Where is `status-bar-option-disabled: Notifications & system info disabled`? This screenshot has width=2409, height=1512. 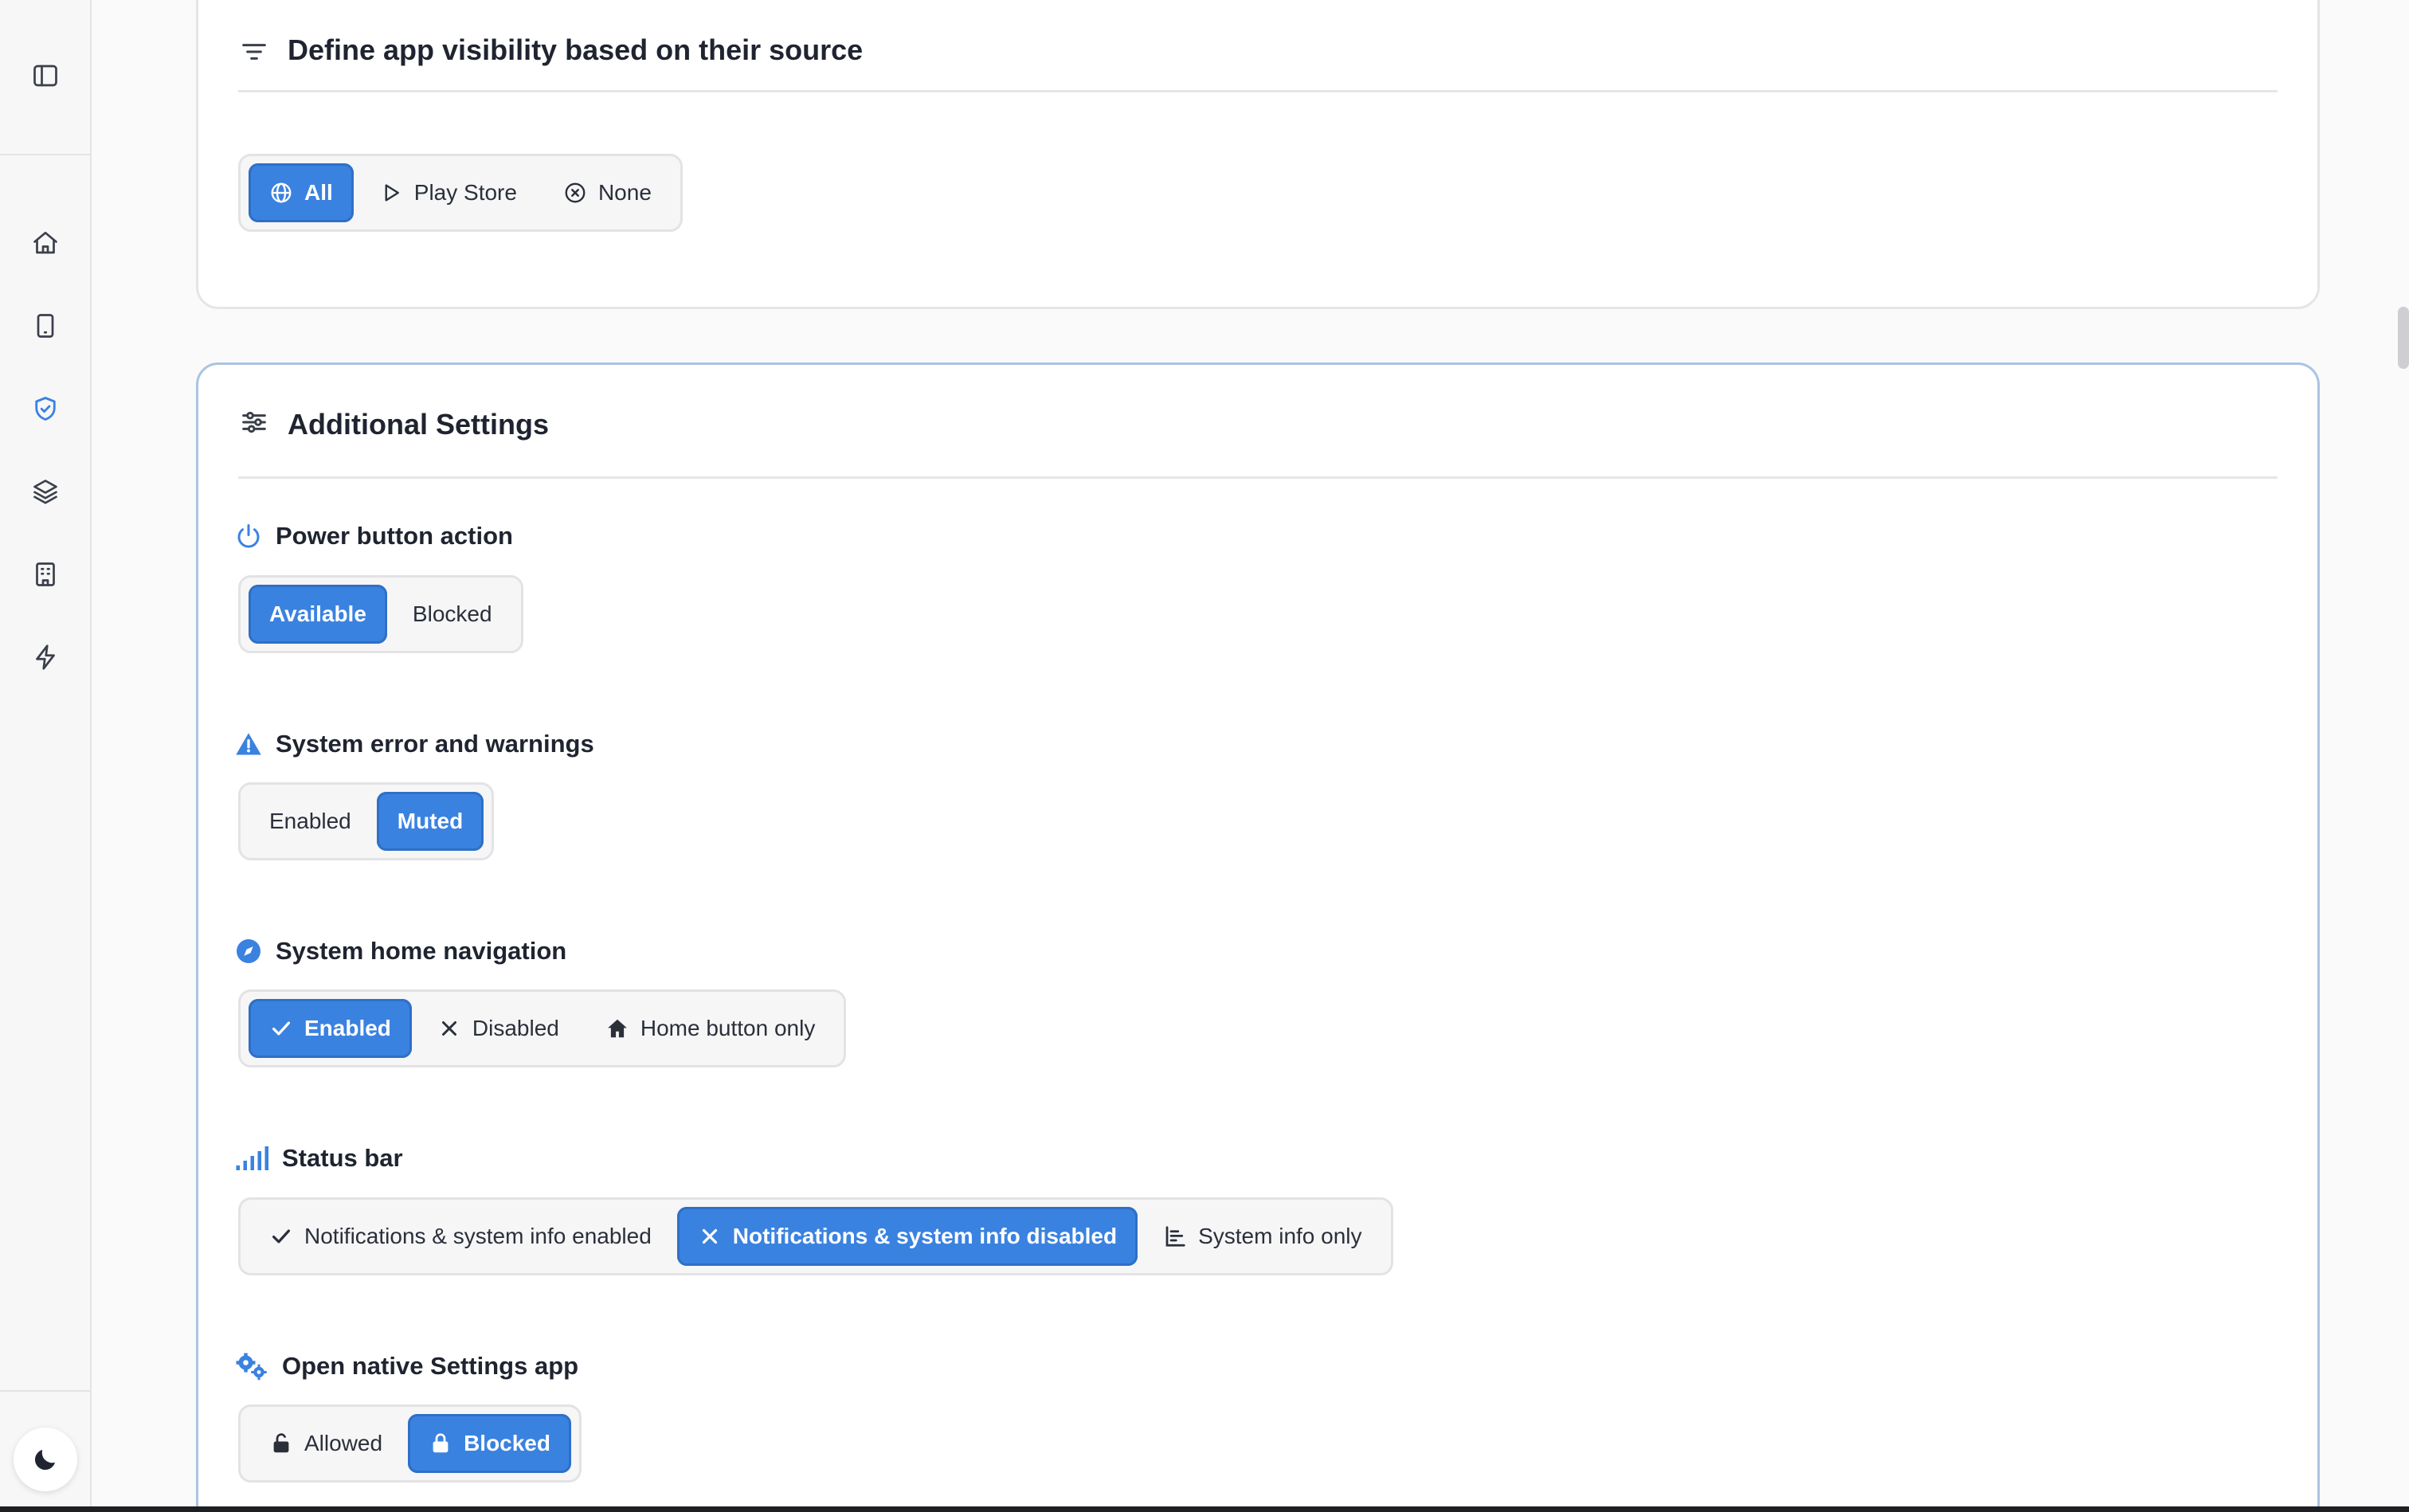 status-bar-option-disabled: Notifications & system info disabled is located at coordinates (907, 1237).